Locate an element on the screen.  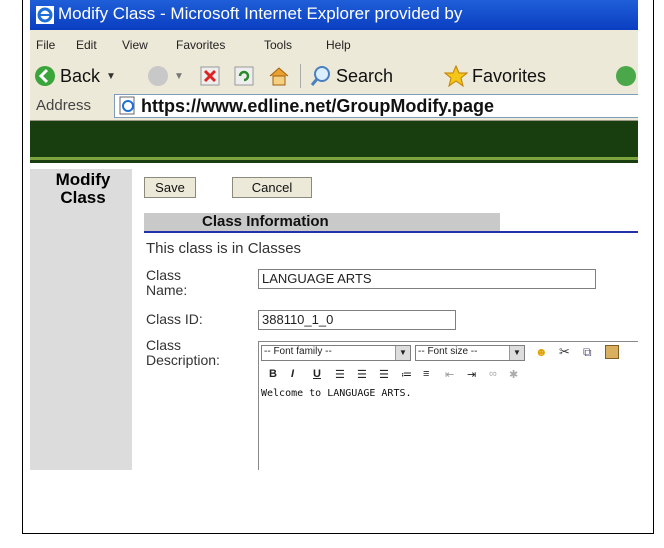
stop-icon is located at coordinates (210, 76).